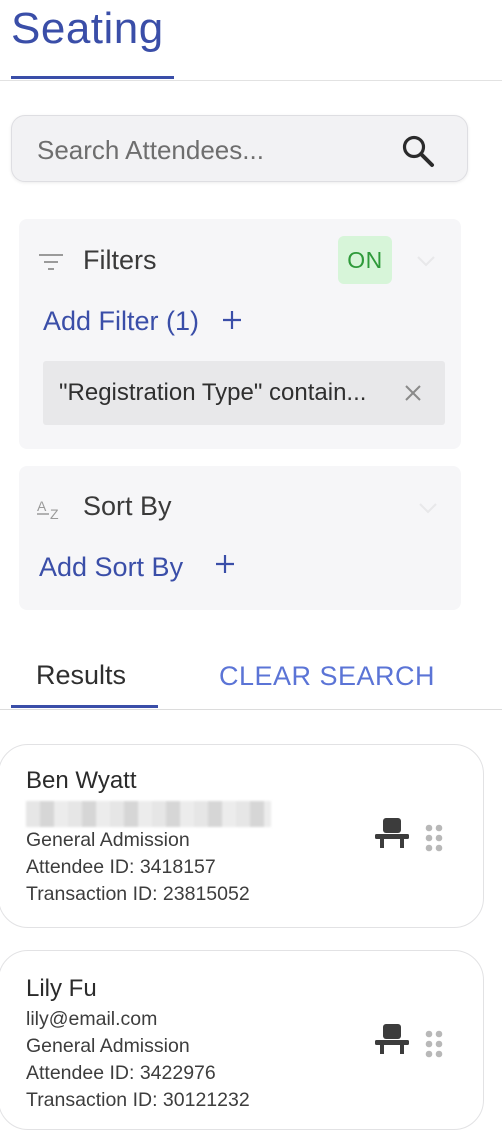 The height and width of the screenshot is (1144, 502). What do you see at coordinates (240, 538) in the screenshot?
I see `sort-panel: A Z Sort By Add Sort By` at bounding box center [240, 538].